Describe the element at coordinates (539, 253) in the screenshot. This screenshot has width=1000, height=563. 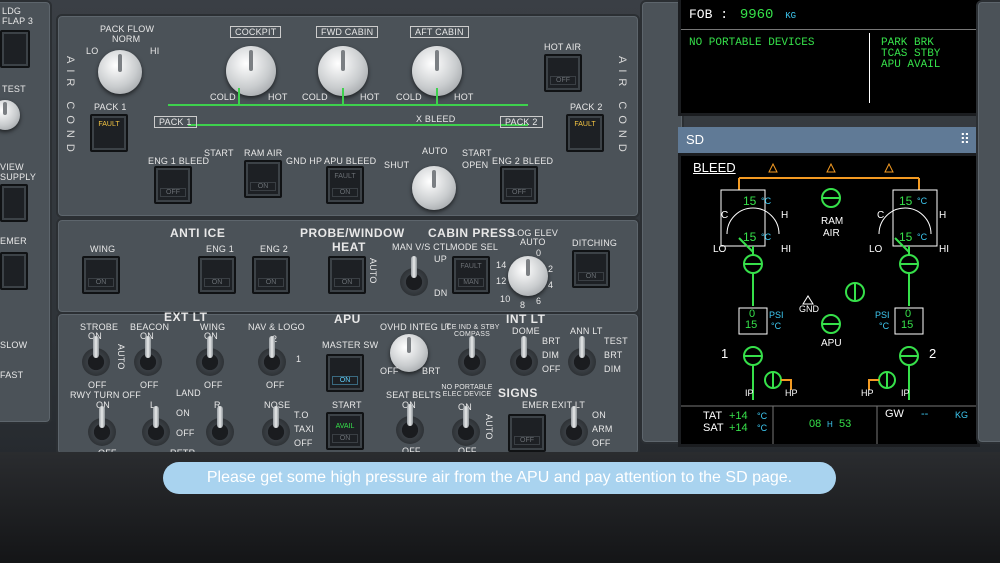
I see `log-elev-tick-0: 0` at that location.